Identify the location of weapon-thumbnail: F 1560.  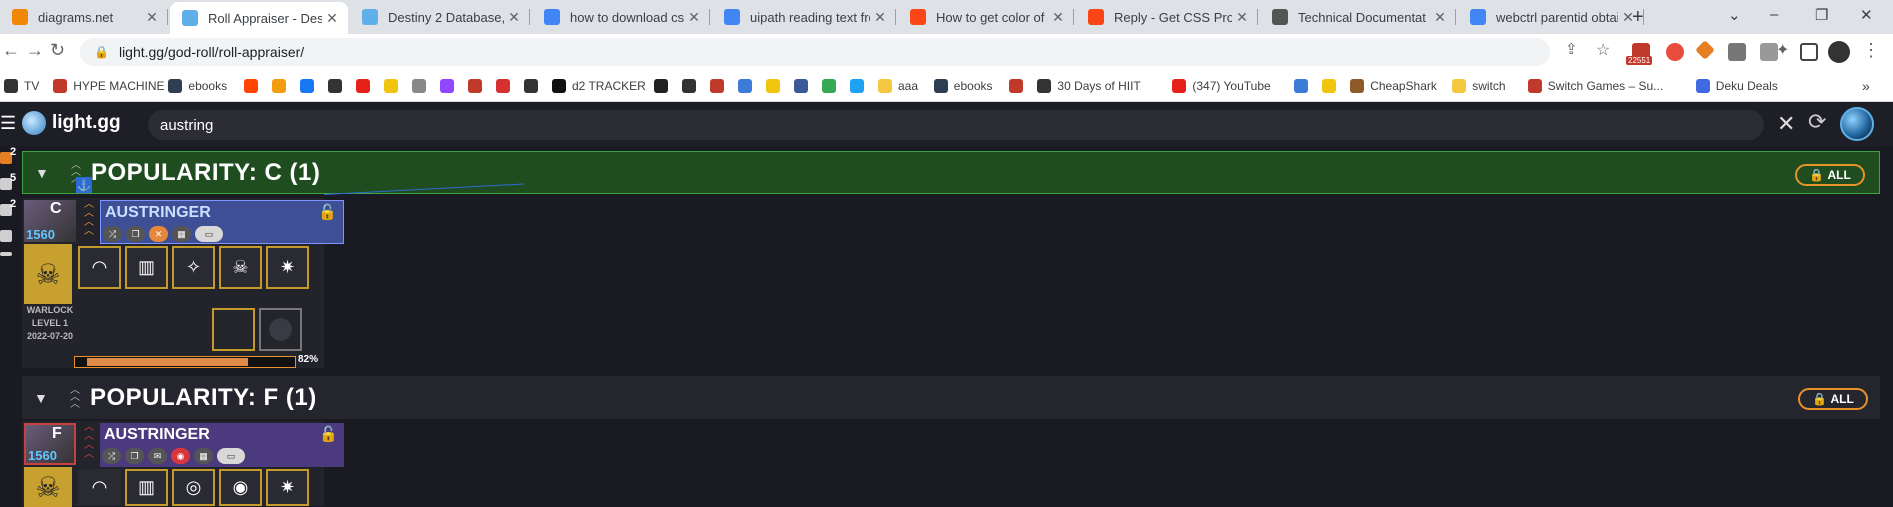
(50, 444).